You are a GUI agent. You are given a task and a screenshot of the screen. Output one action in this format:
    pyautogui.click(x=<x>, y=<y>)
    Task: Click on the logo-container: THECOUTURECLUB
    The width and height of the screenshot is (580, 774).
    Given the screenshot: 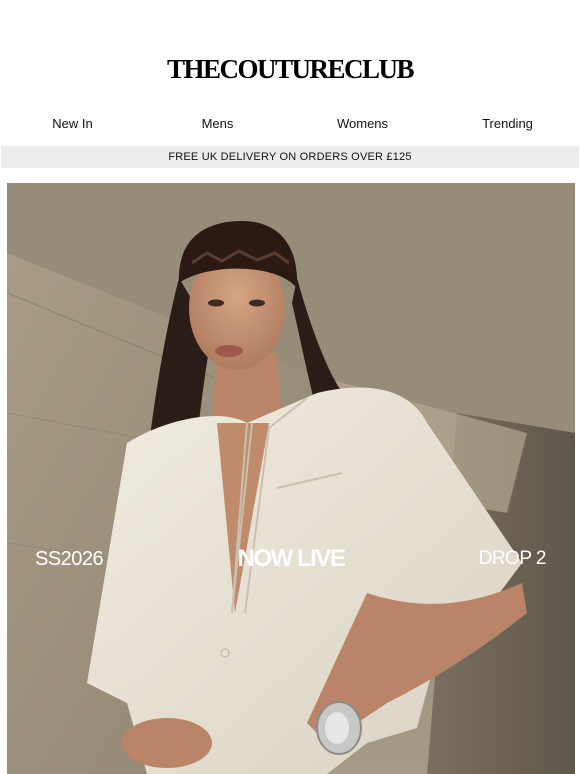 What is the action you would take?
    pyautogui.click(x=290, y=69)
    